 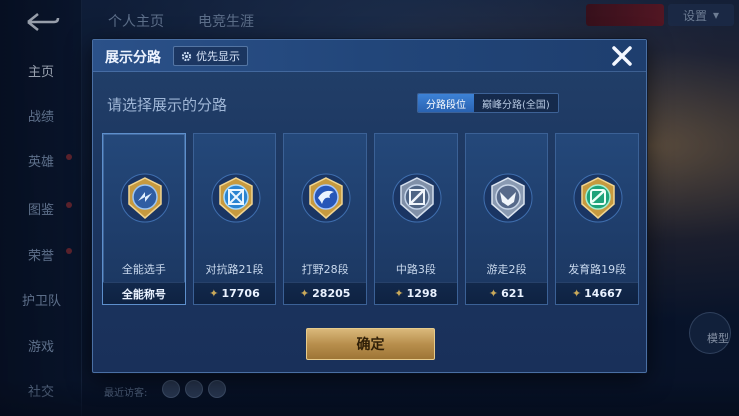 I want to click on close-button, so click(x=622, y=56).